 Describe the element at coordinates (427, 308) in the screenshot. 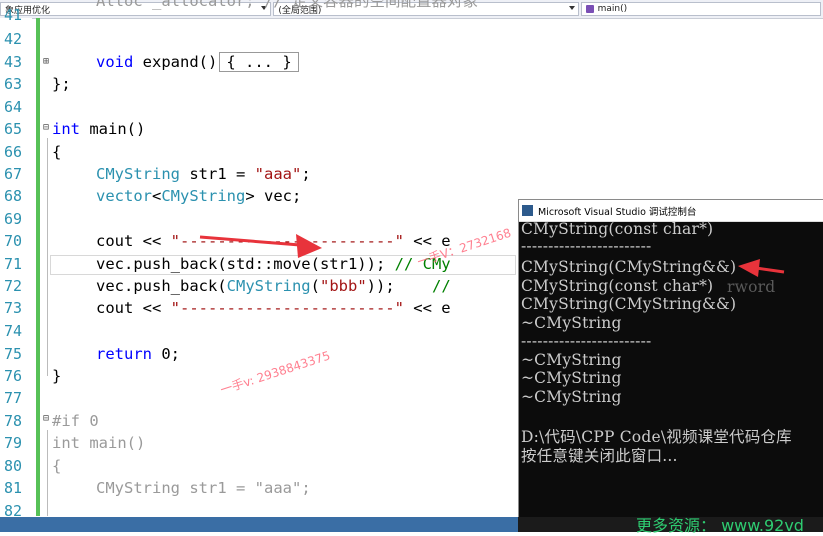

I see `code-text: << e` at that location.